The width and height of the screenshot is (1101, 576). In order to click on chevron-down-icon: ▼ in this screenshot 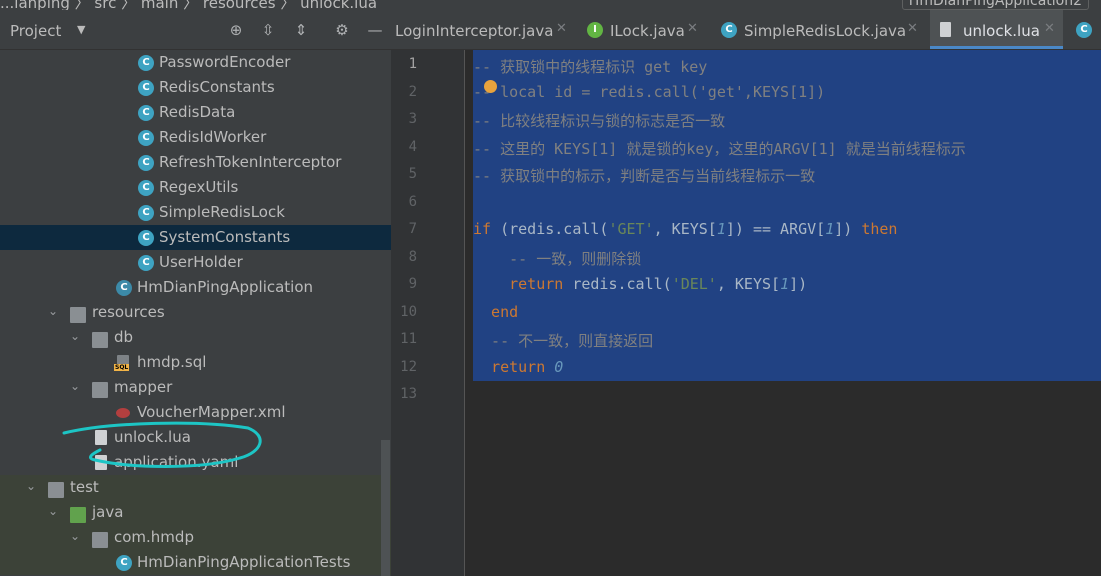, I will do `click(81, 29)`.